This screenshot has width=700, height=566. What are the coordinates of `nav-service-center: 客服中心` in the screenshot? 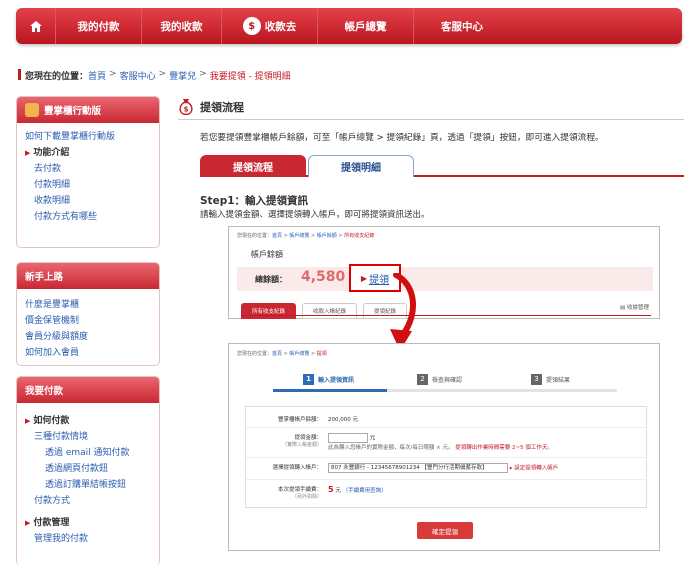 It's located at (462, 26).